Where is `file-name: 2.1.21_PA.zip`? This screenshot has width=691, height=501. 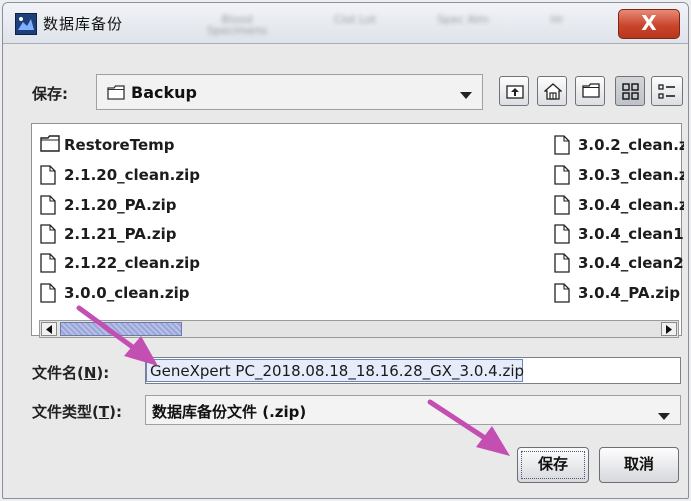
file-name: 2.1.21_PA.zip is located at coordinates (120, 234).